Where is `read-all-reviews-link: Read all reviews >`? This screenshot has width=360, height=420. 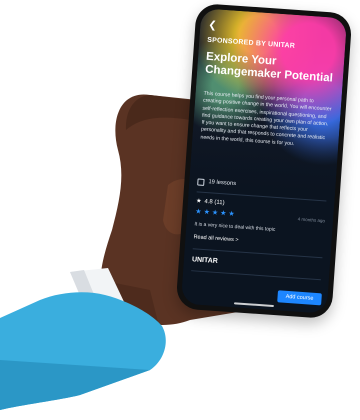 read-all-reviews-link: Read all reviews > is located at coordinates (258, 241).